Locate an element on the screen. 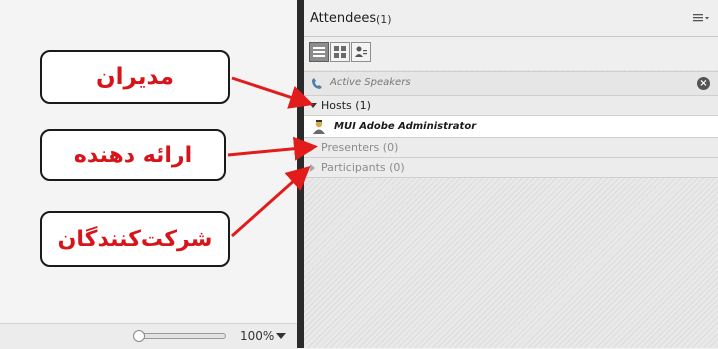  panel-separator is located at coordinates (300, 174).